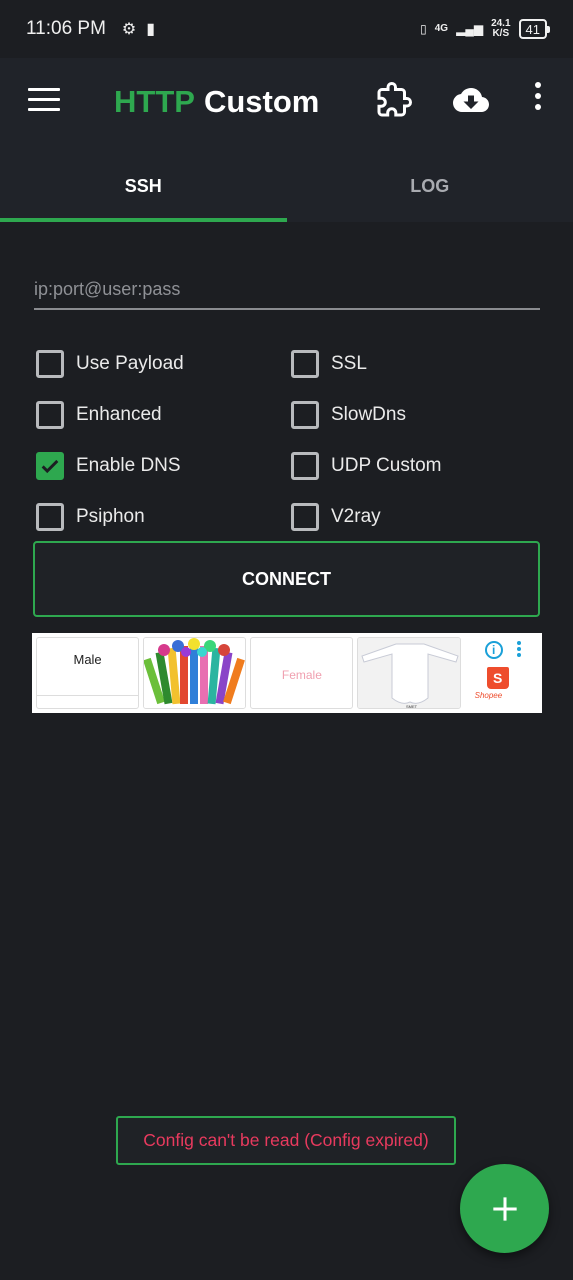 The height and width of the screenshot is (1280, 573). Describe the element at coordinates (143, 186) in the screenshot. I see `tab-ssh: SSH` at that location.